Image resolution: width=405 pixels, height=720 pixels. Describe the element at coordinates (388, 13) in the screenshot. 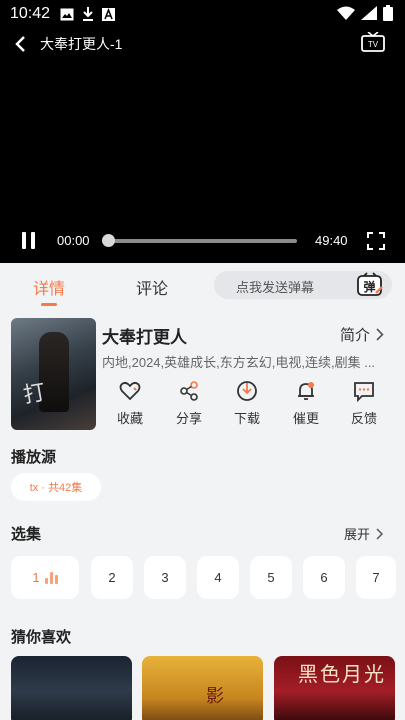

I see `battery-icon` at that location.